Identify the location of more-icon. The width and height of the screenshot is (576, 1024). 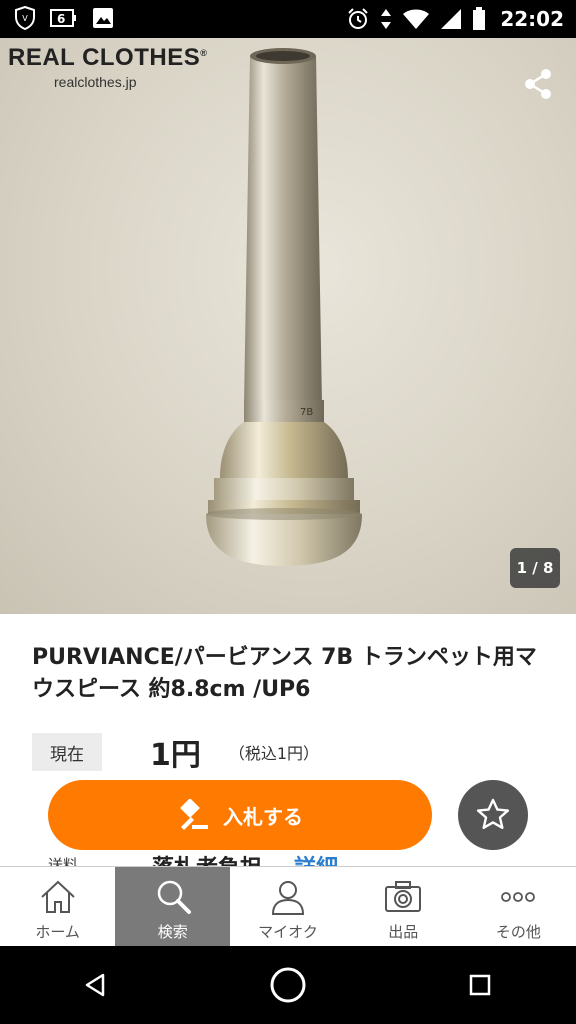
(518, 897).